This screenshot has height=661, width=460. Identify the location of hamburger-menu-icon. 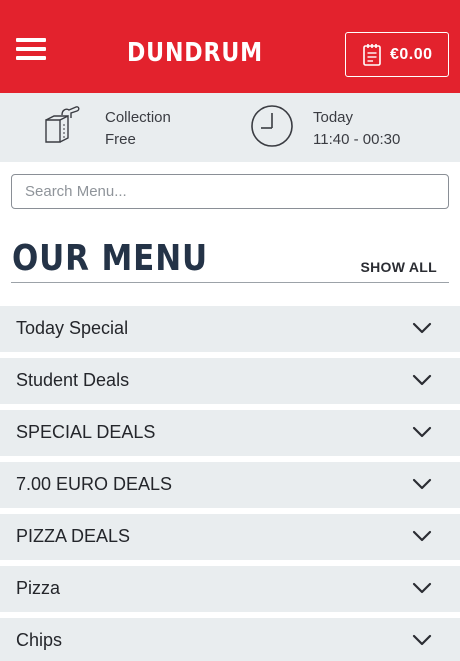
(31, 51).